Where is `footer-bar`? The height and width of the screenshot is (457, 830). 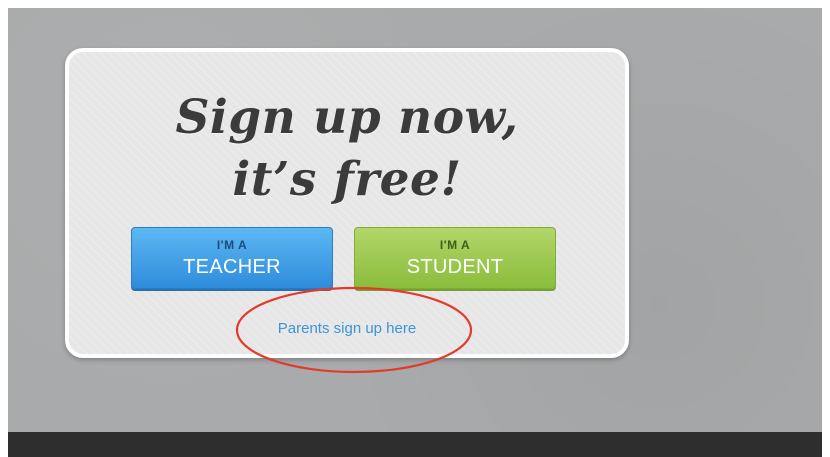
footer-bar is located at coordinates (415, 444).